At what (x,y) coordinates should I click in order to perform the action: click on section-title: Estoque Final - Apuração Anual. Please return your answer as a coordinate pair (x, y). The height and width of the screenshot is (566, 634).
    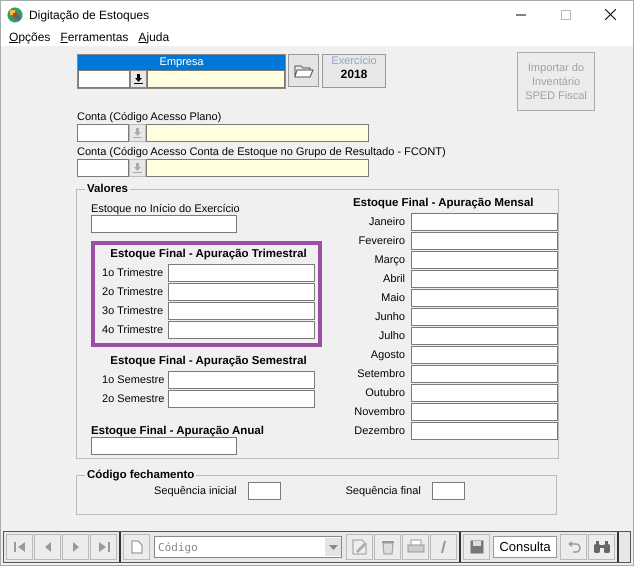
    Looking at the image, I should click on (177, 431).